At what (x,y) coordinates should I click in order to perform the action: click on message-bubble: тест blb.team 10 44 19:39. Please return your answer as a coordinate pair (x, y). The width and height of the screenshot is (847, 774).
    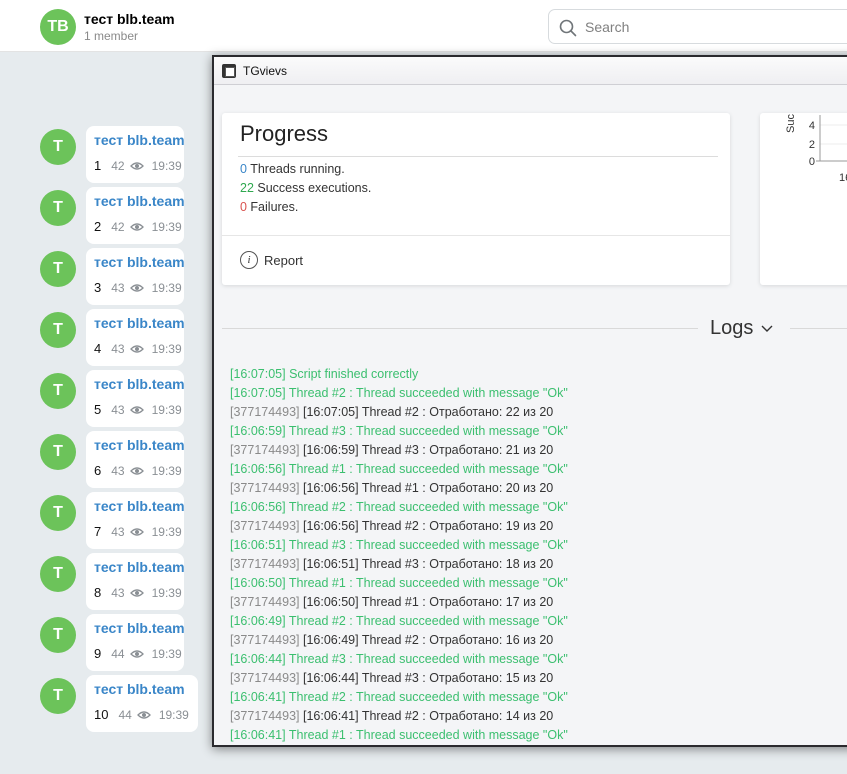
    Looking at the image, I should click on (142, 703).